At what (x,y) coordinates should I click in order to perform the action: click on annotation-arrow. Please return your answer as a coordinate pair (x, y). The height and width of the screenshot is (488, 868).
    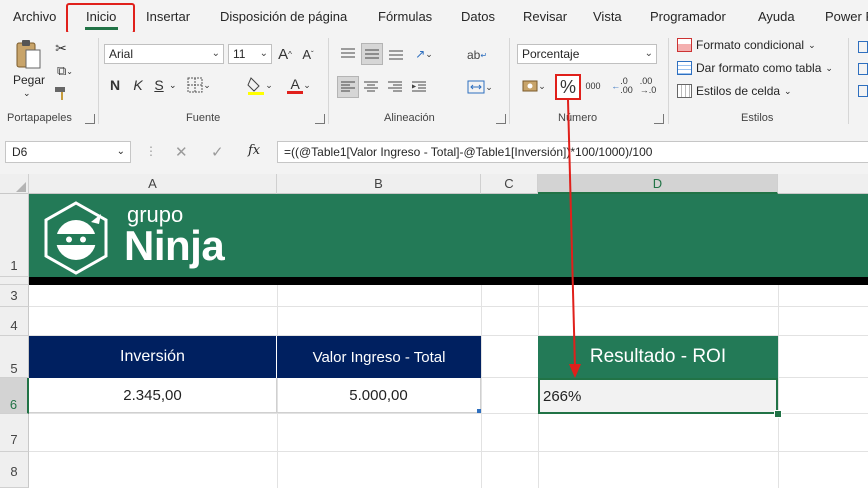
    Looking at the image, I should click on (574, 238).